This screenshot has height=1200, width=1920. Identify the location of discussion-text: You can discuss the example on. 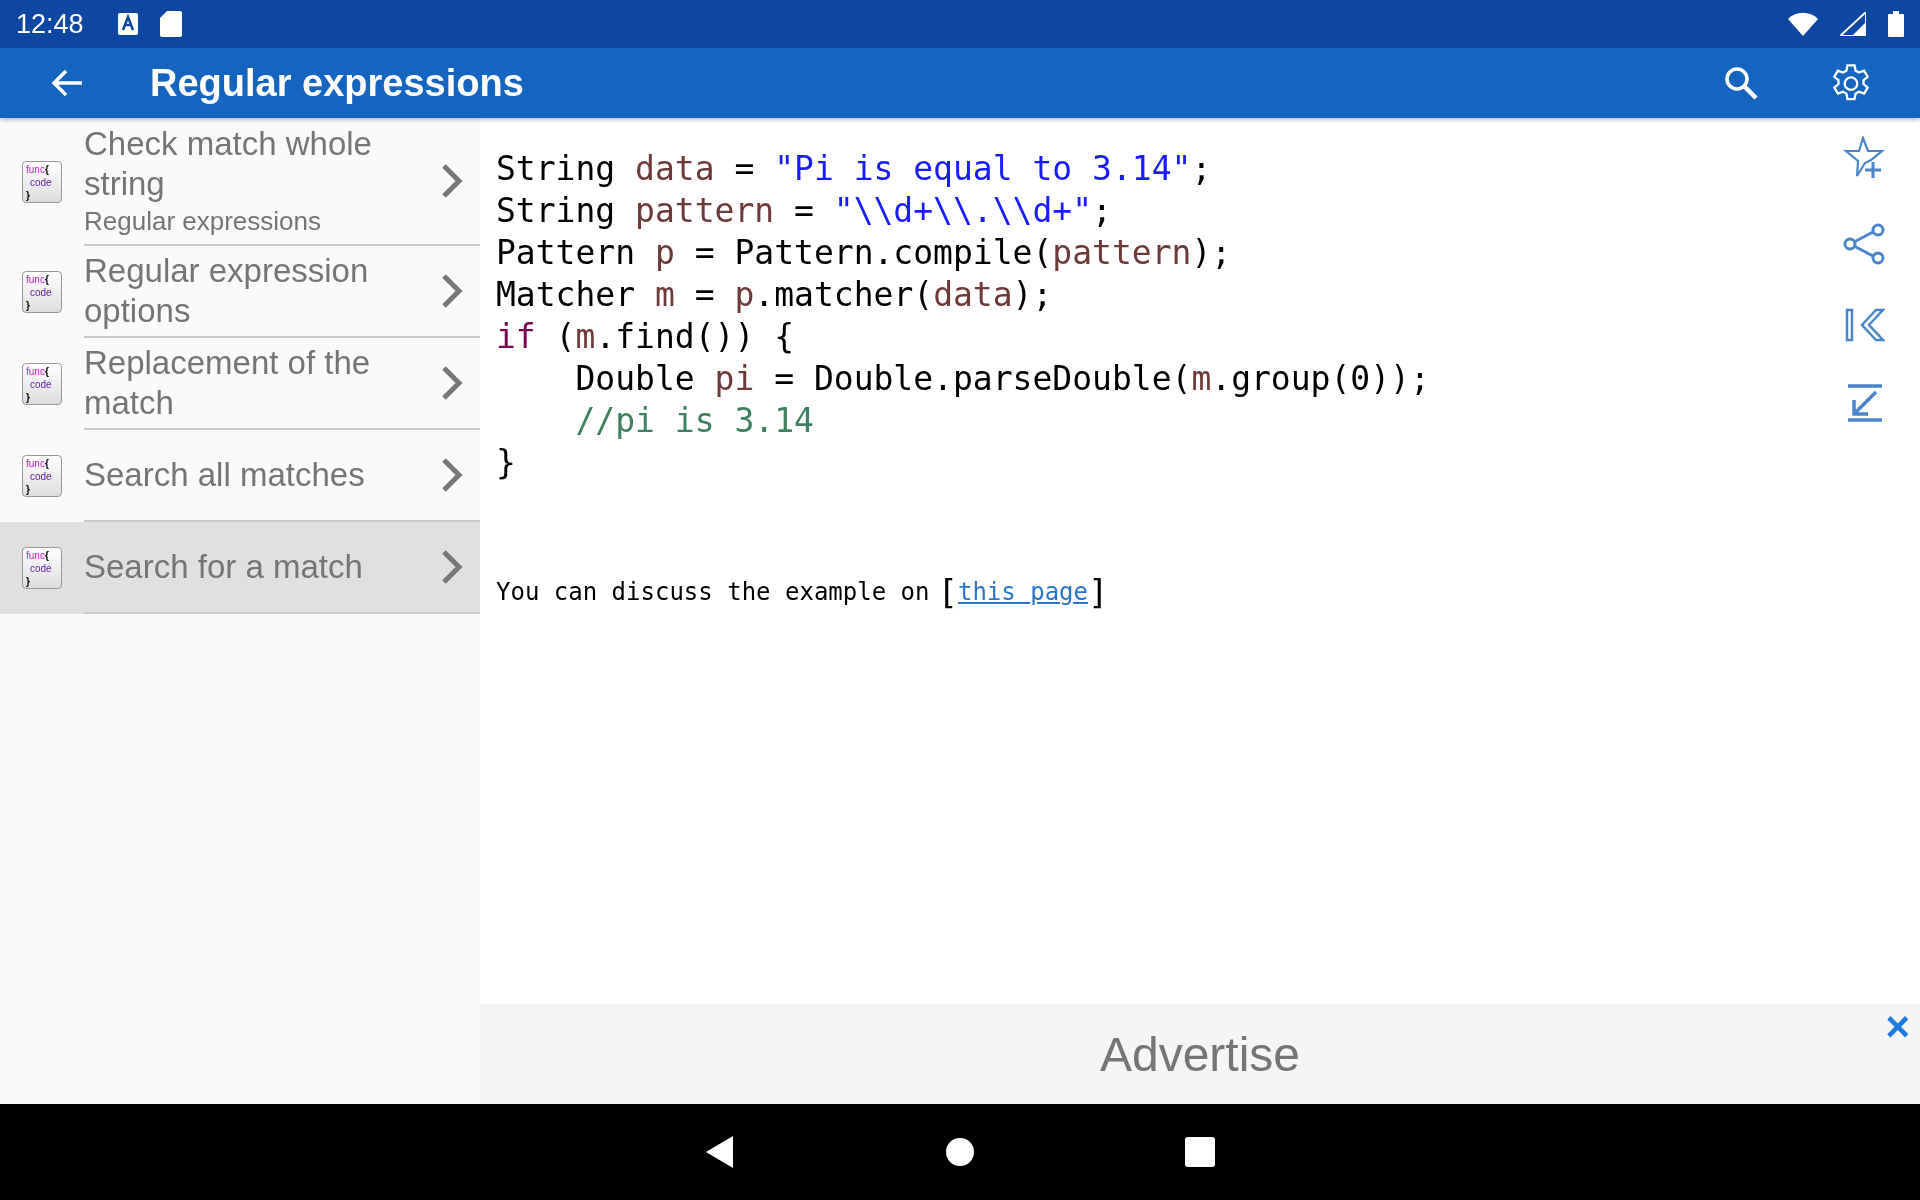
(713, 592).